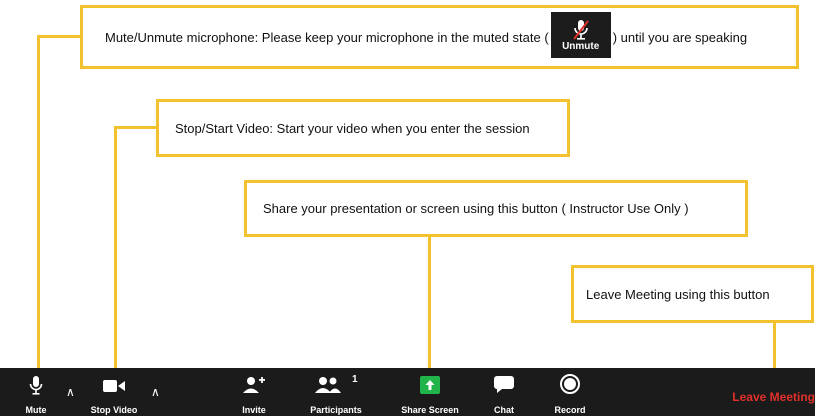 The height and width of the screenshot is (416, 815). What do you see at coordinates (336, 410) in the screenshot?
I see `participants-label: Participants` at bounding box center [336, 410].